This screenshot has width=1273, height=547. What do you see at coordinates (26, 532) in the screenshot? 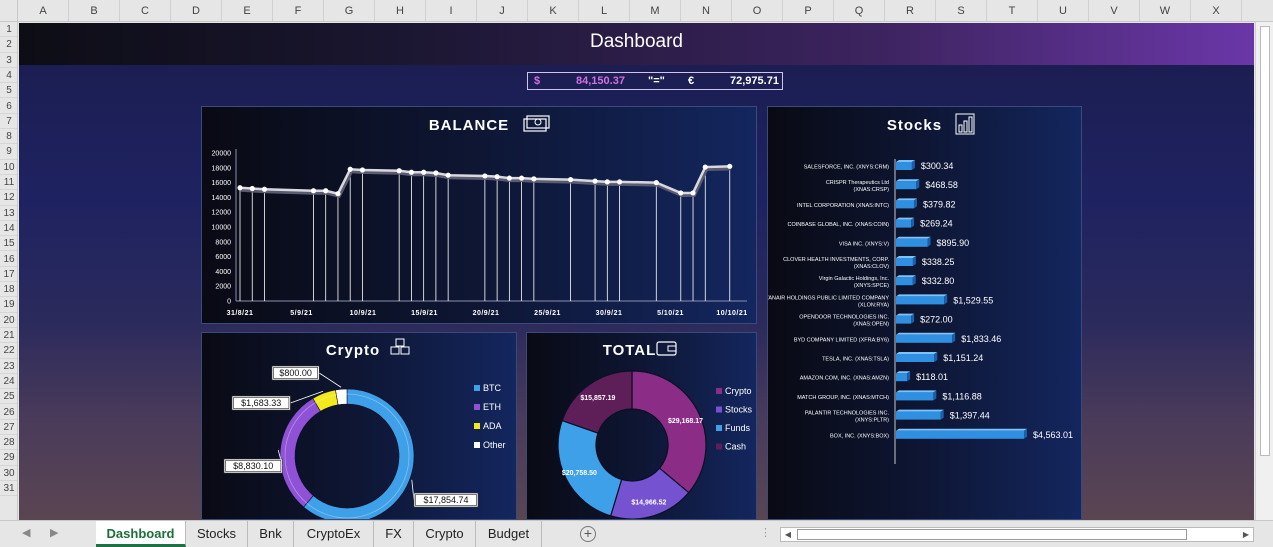
I see `tab-scroll-left-icon: ◀` at bounding box center [26, 532].